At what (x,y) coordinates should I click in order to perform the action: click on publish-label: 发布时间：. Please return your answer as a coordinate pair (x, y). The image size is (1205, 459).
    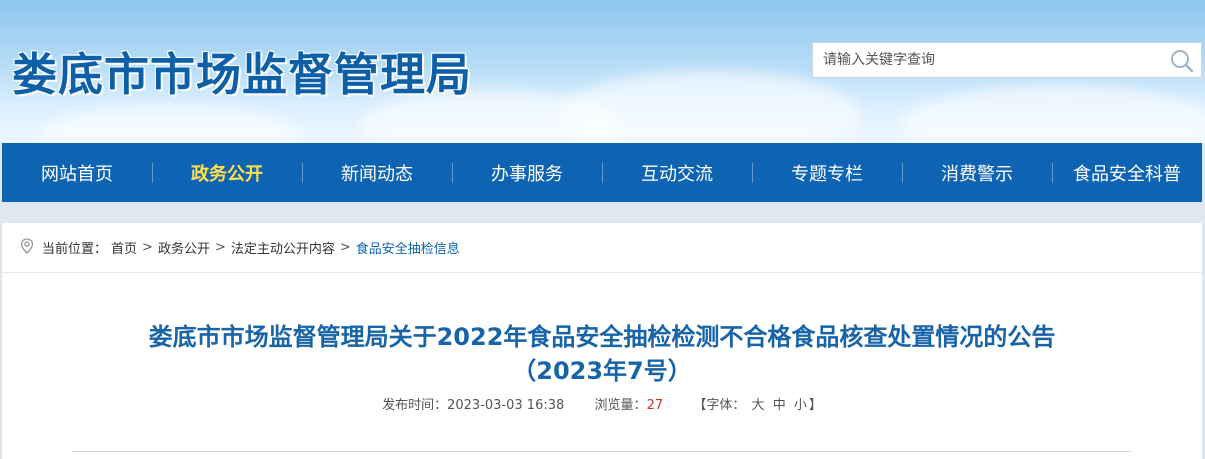
    Looking at the image, I should click on (415, 405).